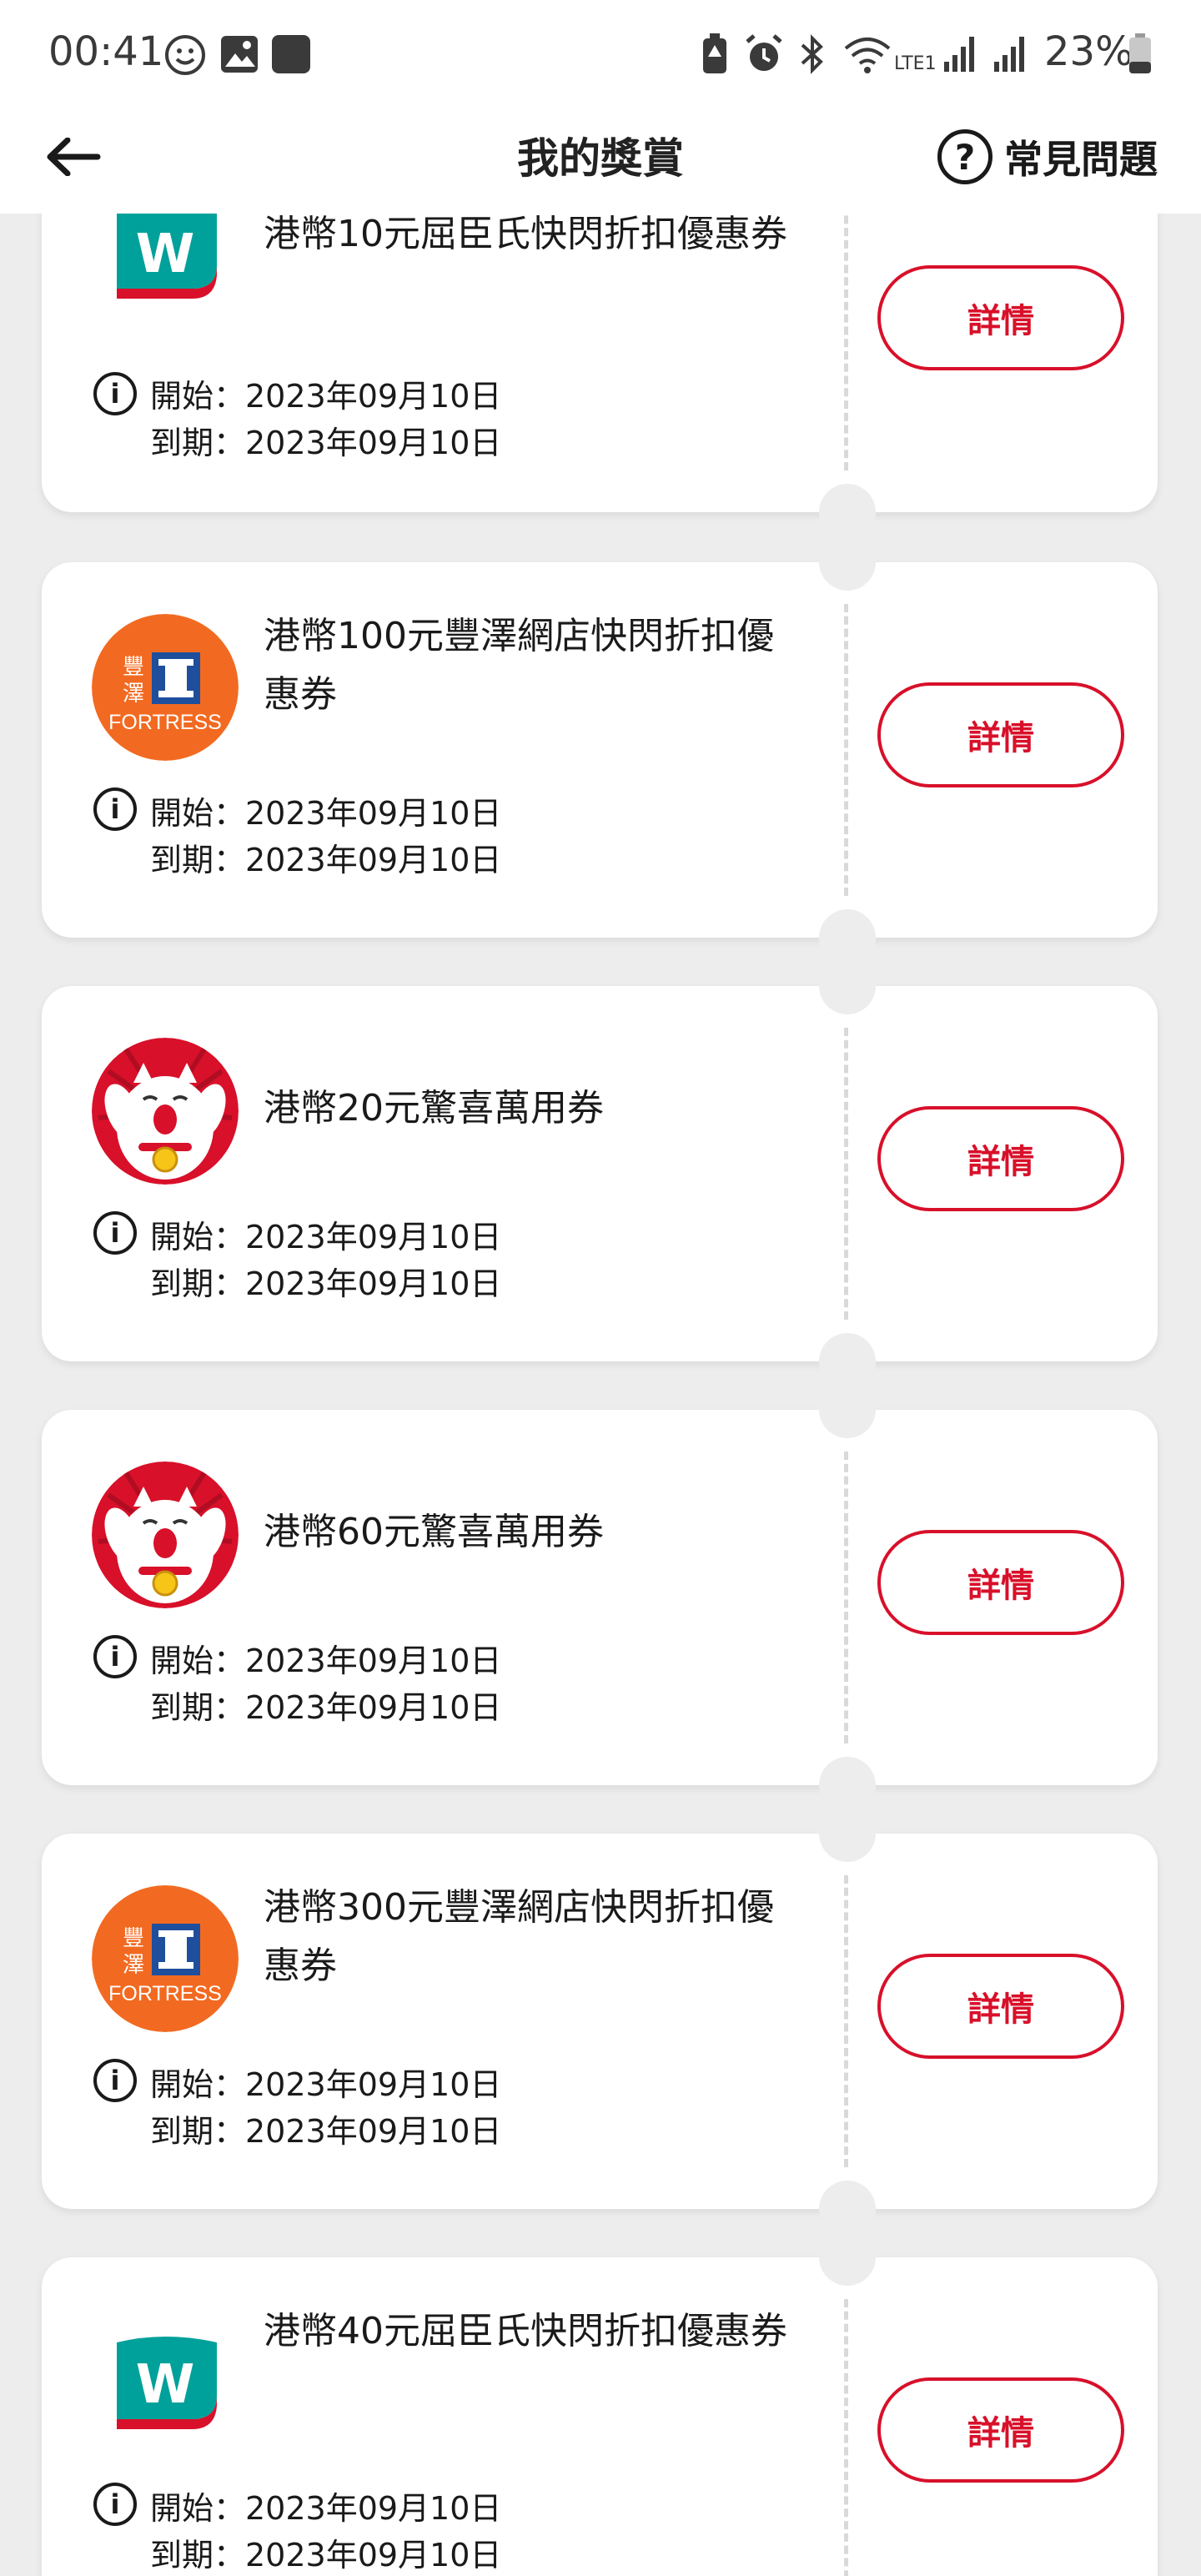  Describe the element at coordinates (715, 53) in the screenshot. I see `battery-saver-icon` at that location.